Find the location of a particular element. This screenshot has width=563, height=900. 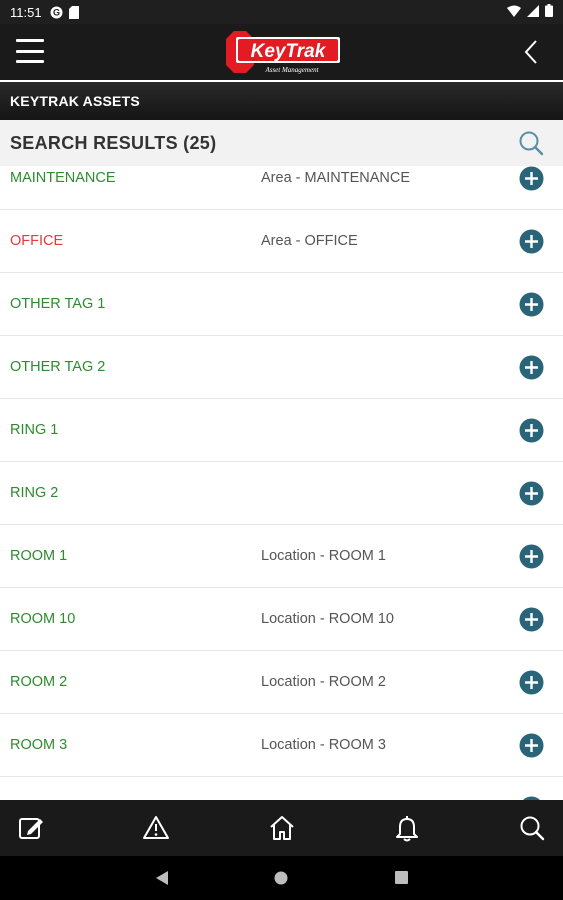

asset-description: Location - ROOM 1 is located at coordinates (323, 556).